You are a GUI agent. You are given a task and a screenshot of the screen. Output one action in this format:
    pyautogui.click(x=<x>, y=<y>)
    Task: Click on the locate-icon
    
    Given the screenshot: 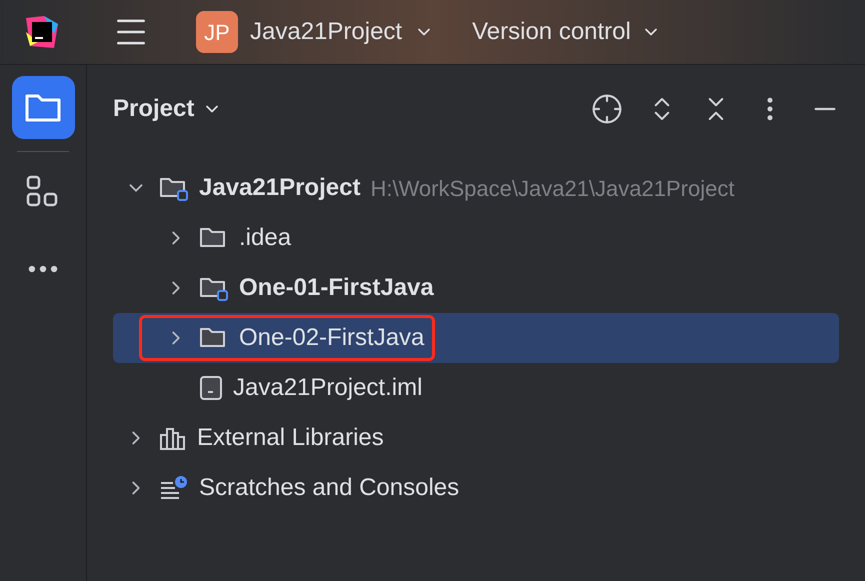 What is the action you would take?
    pyautogui.click(x=607, y=109)
    